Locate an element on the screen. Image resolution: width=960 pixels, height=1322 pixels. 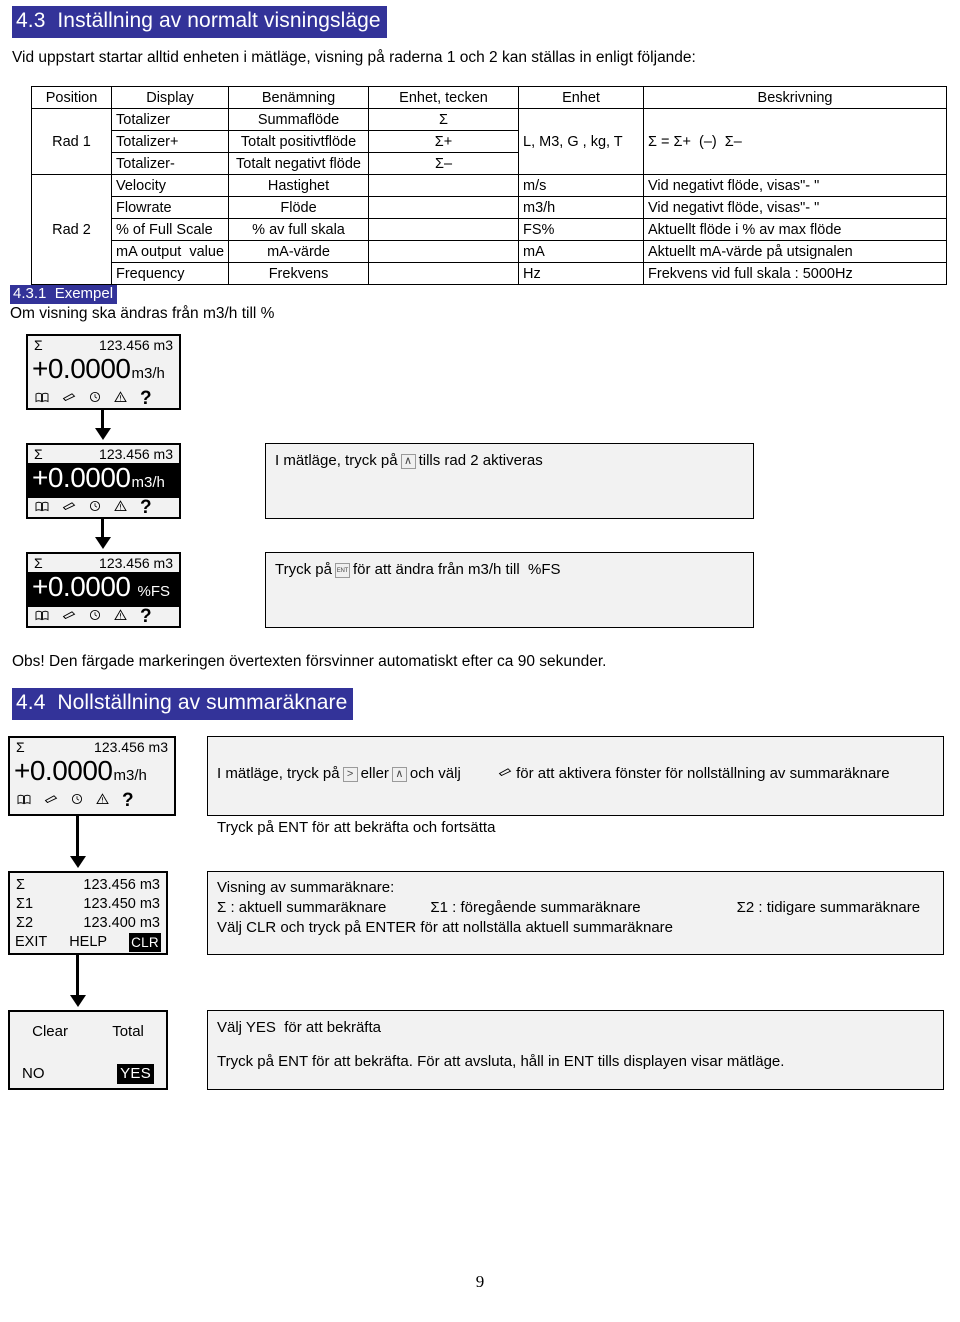
panel-3-totalizer-value: 123.456 m3 is located at coordinates (136, 563).